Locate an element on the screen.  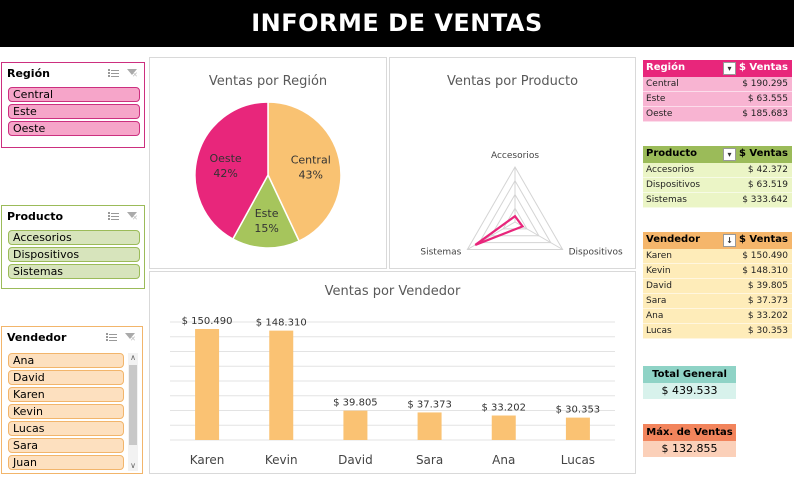
table-row: Este $ 63.555 is located at coordinates (717, 99).